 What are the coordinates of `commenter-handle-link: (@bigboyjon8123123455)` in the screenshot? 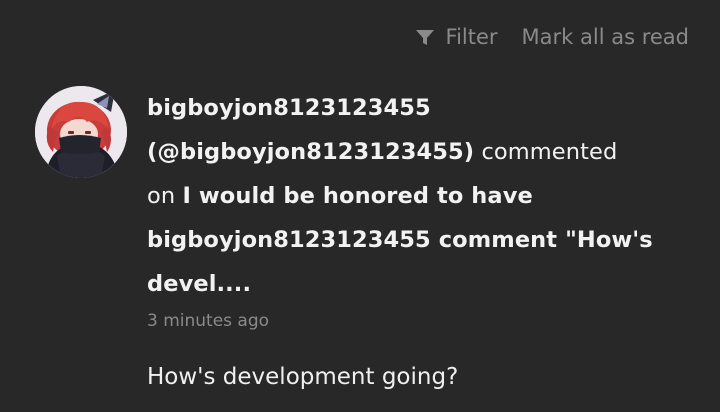 It's located at (310, 152).